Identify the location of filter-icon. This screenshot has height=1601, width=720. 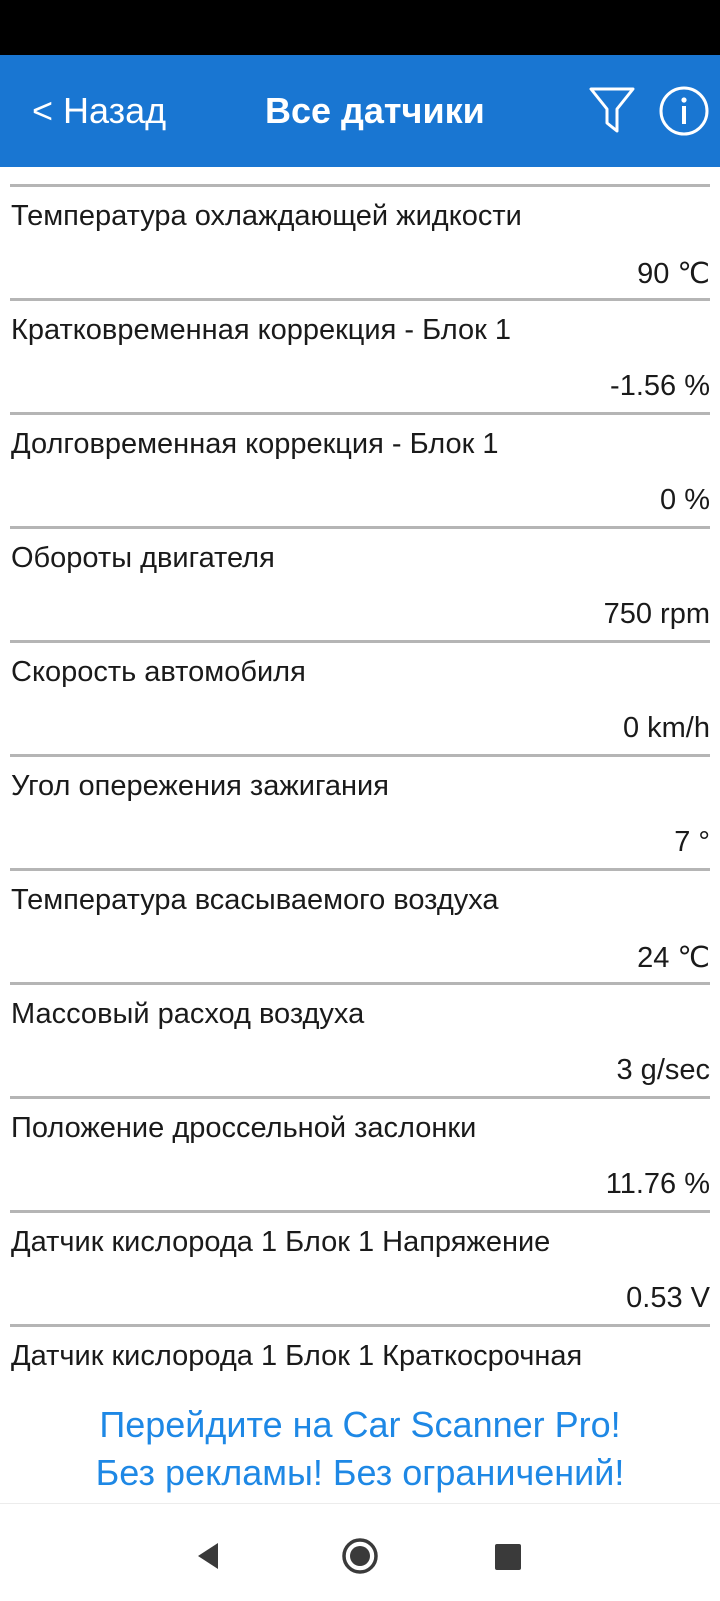
(612, 111).